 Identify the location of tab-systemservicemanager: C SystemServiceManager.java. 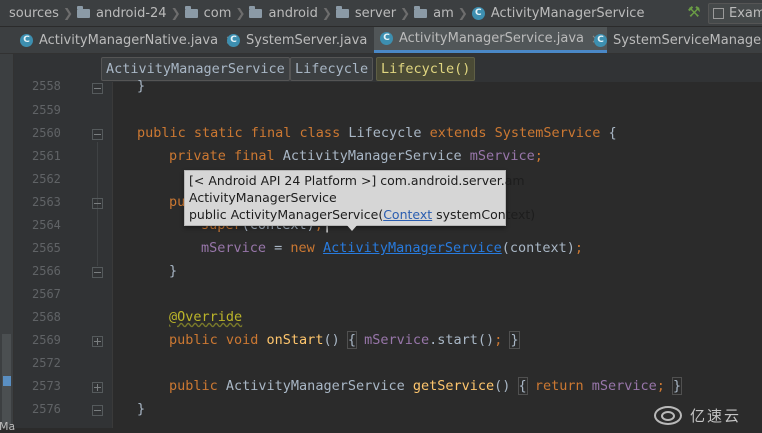
(678, 40).